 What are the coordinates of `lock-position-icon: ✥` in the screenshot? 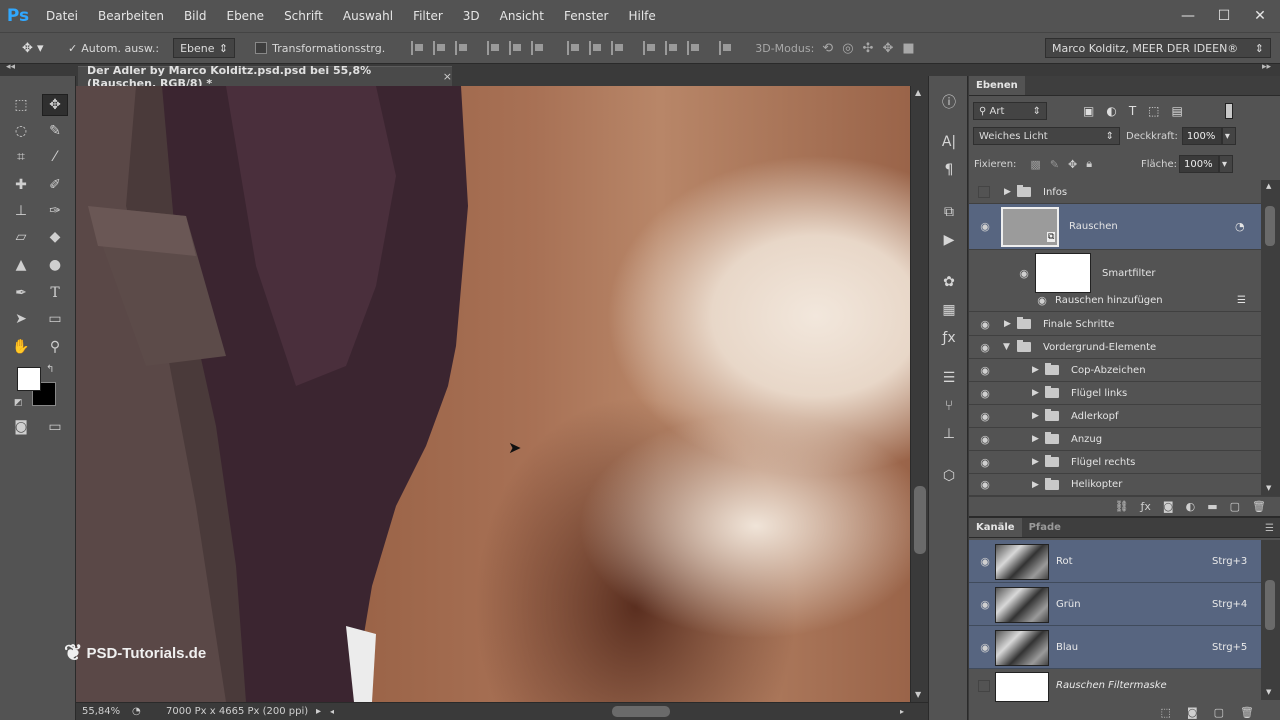 It's located at (1072, 164).